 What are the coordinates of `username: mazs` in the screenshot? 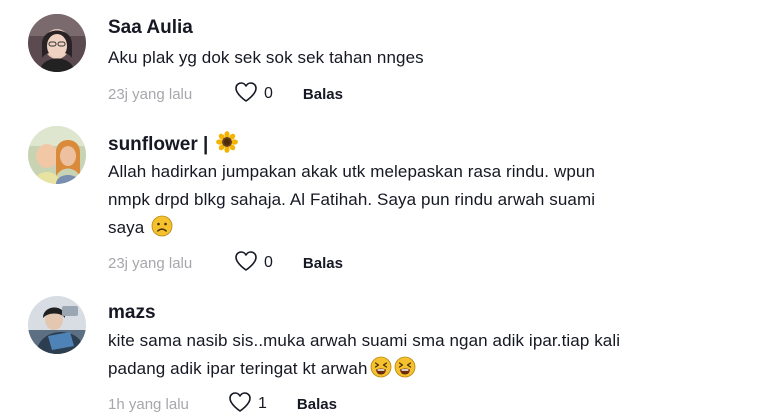 It's located at (132, 313).